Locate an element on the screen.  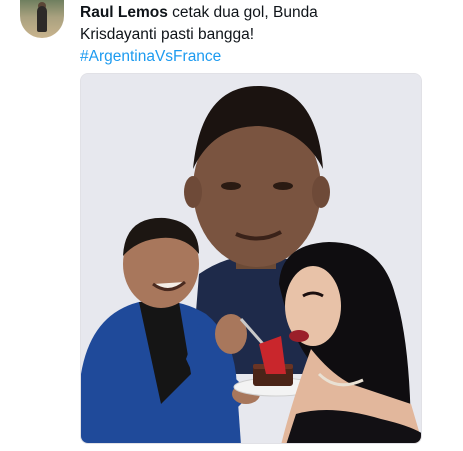
tweet-text-line-1: Raul Lemos cetak dua gol, Bunda is located at coordinates (265, 13).